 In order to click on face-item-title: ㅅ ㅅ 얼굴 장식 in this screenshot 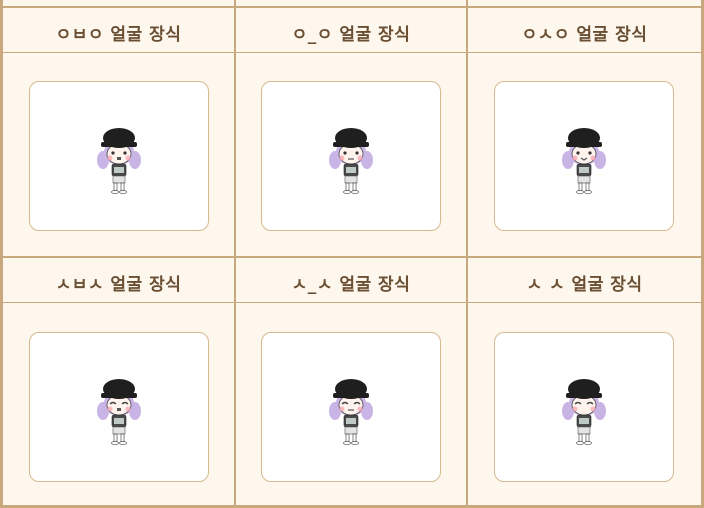, I will do `click(584, 284)`.